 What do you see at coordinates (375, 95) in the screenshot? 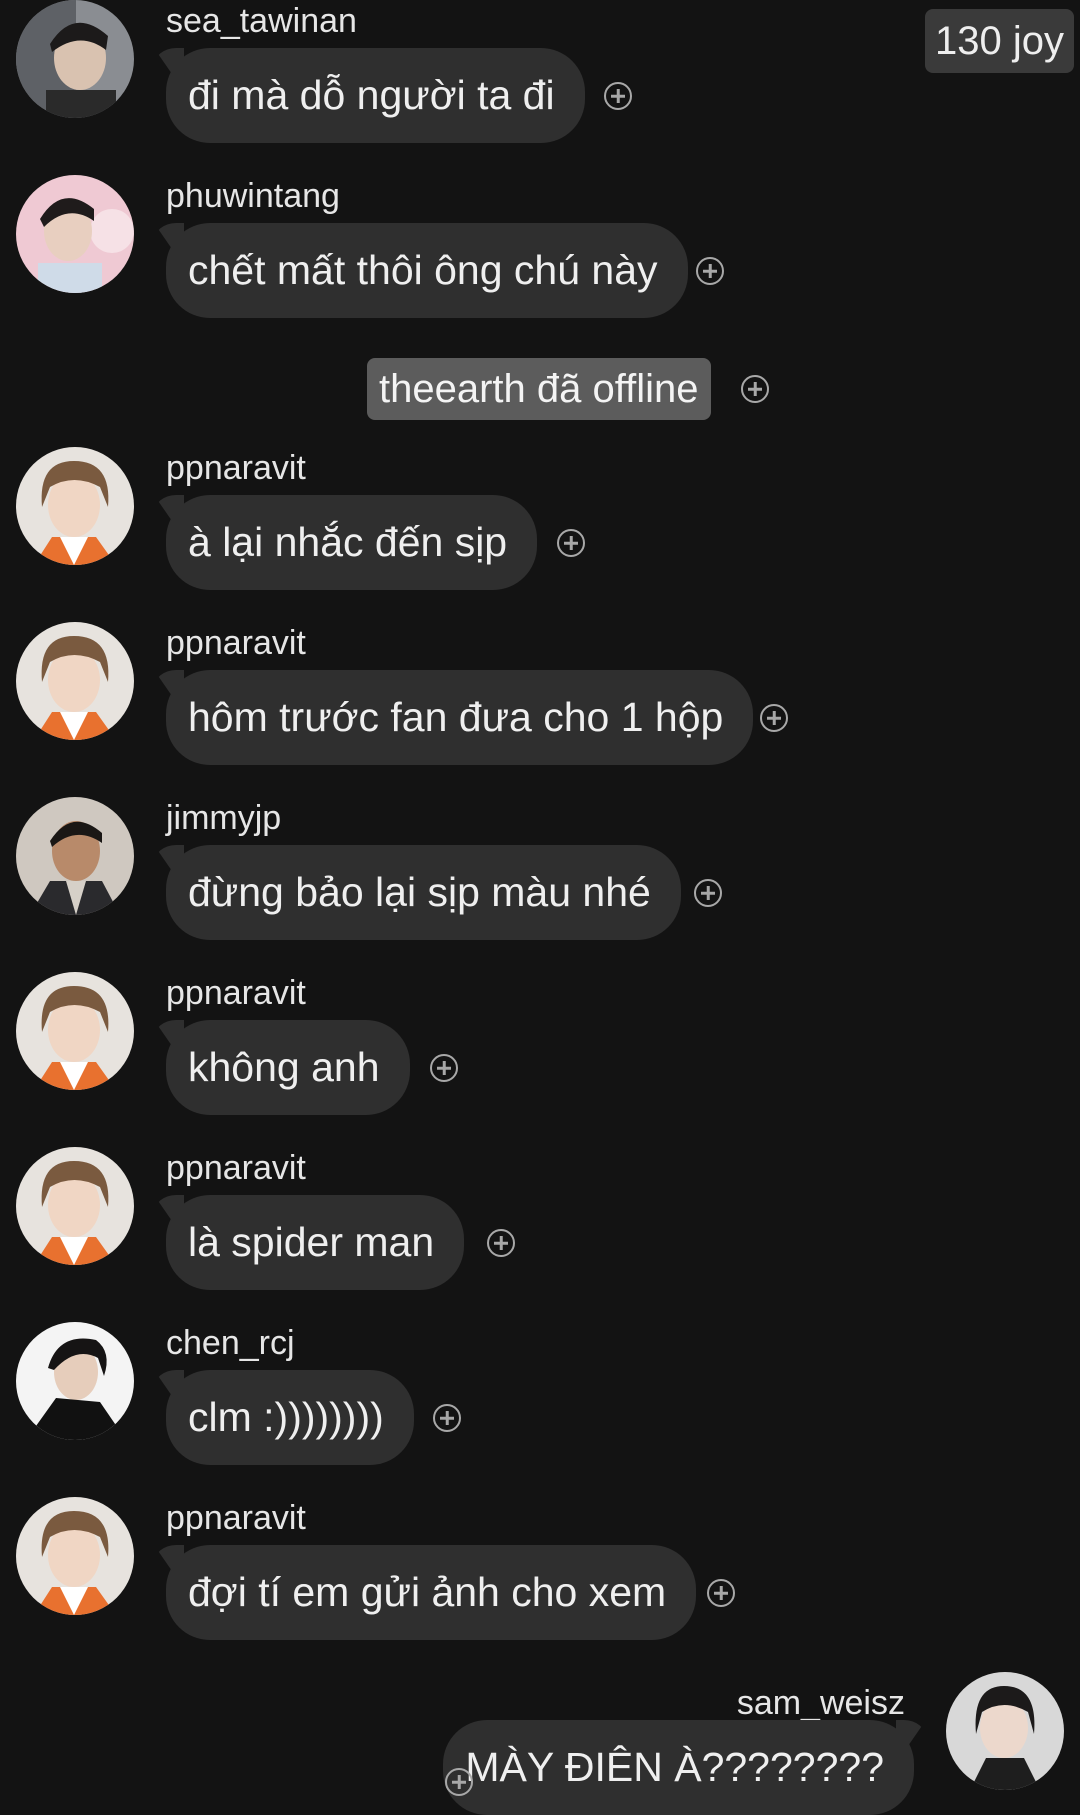
I see `message-bubble: đi mà dỗ người ta đi` at bounding box center [375, 95].